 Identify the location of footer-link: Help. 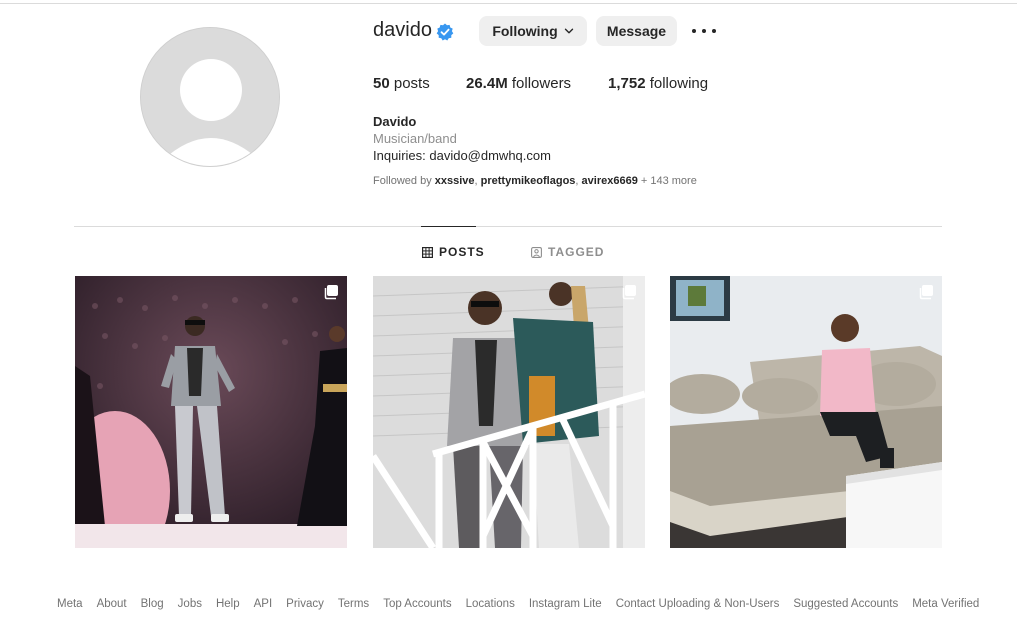
(228, 604).